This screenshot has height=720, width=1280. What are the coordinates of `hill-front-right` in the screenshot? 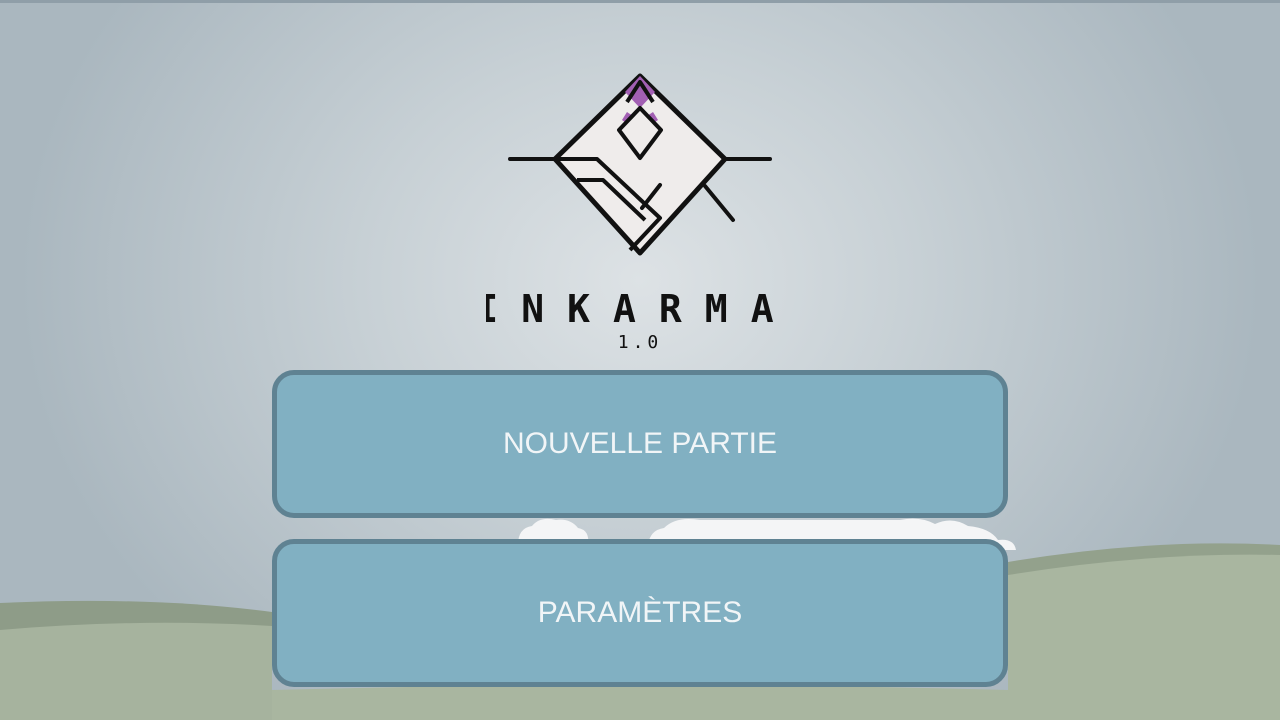 It's located at (1144, 637).